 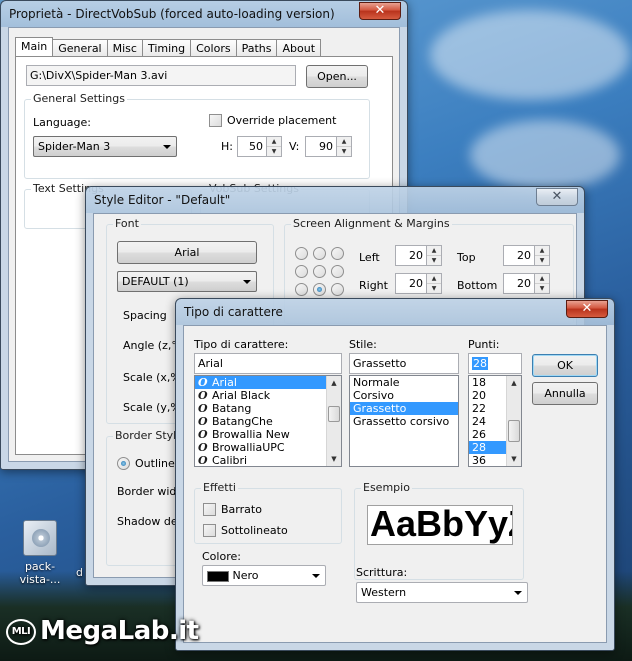 What do you see at coordinates (386, 487) in the screenshot?
I see `group-label: Esempio` at bounding box center [386, 487].